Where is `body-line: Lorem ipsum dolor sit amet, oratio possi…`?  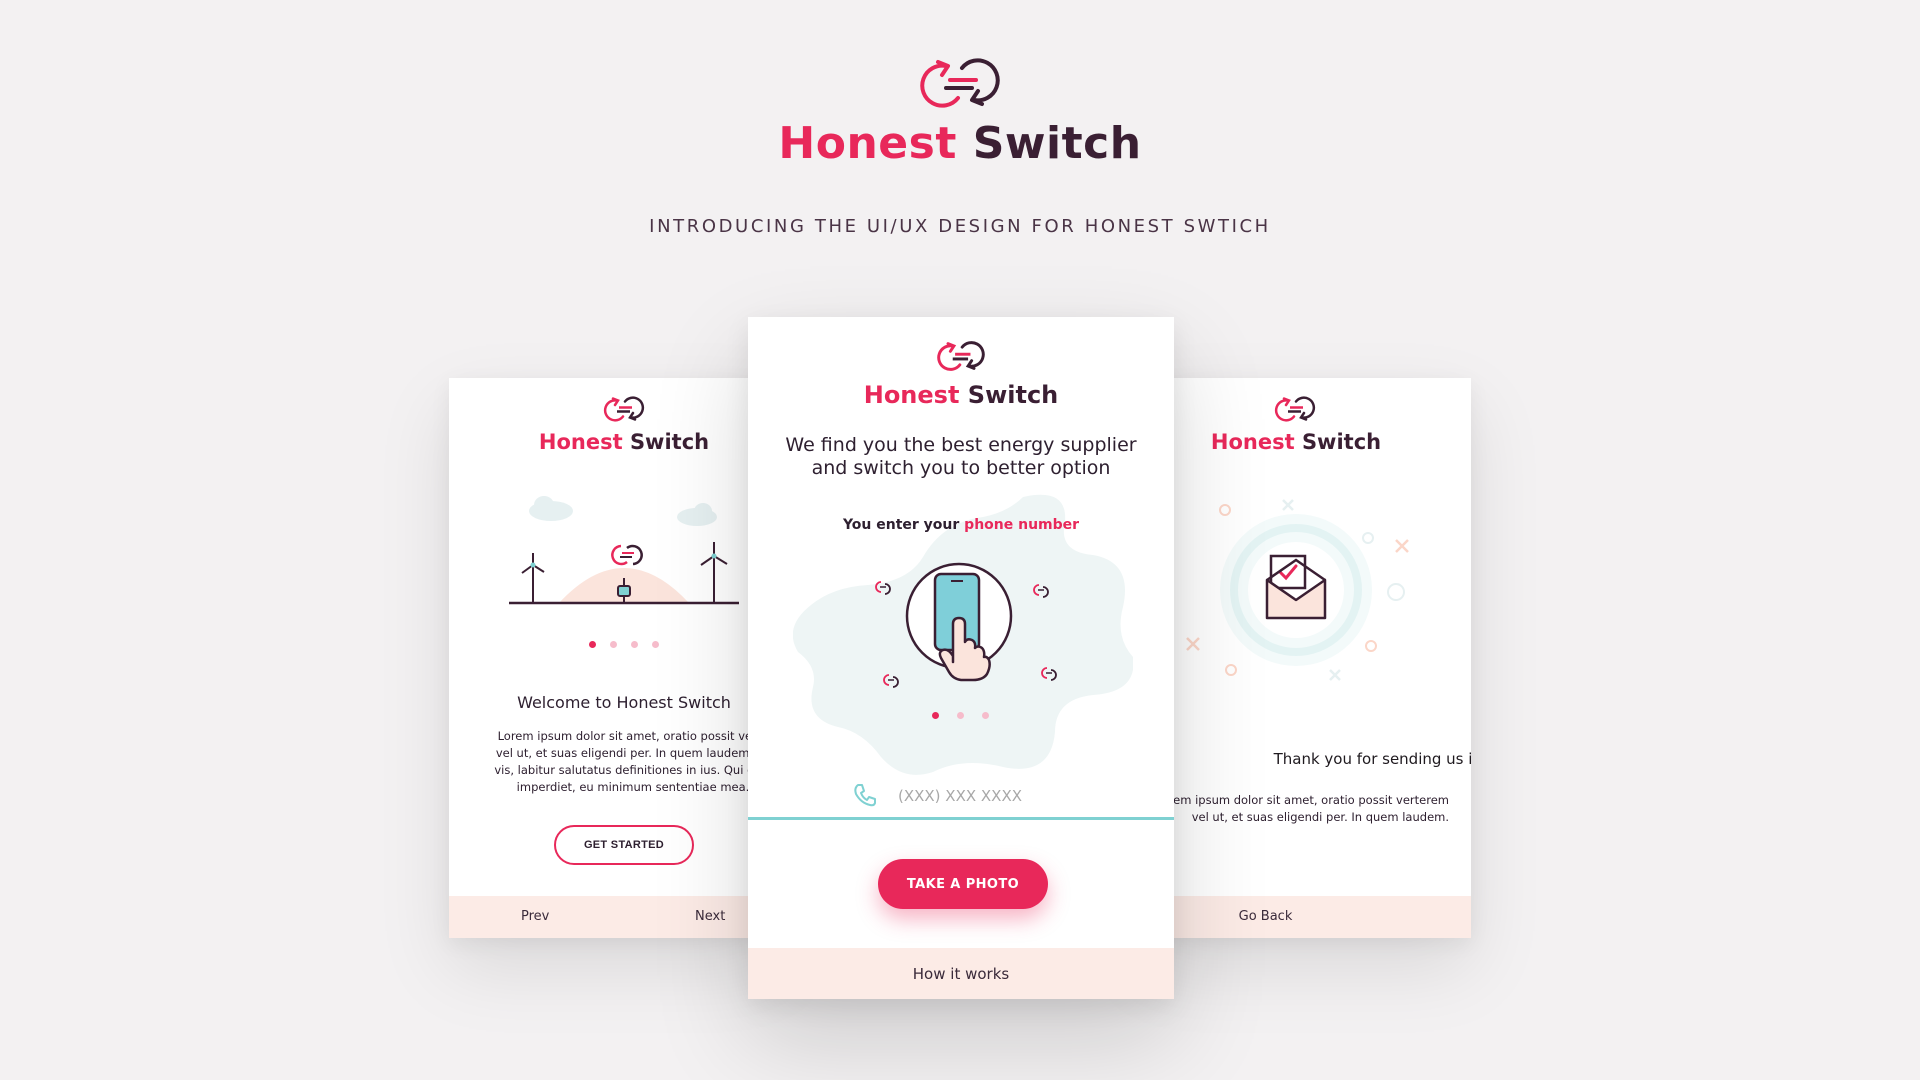 body-line: Lorem ipsum dolor sit amet, oratio possi… is located at coordinates (633, 736).